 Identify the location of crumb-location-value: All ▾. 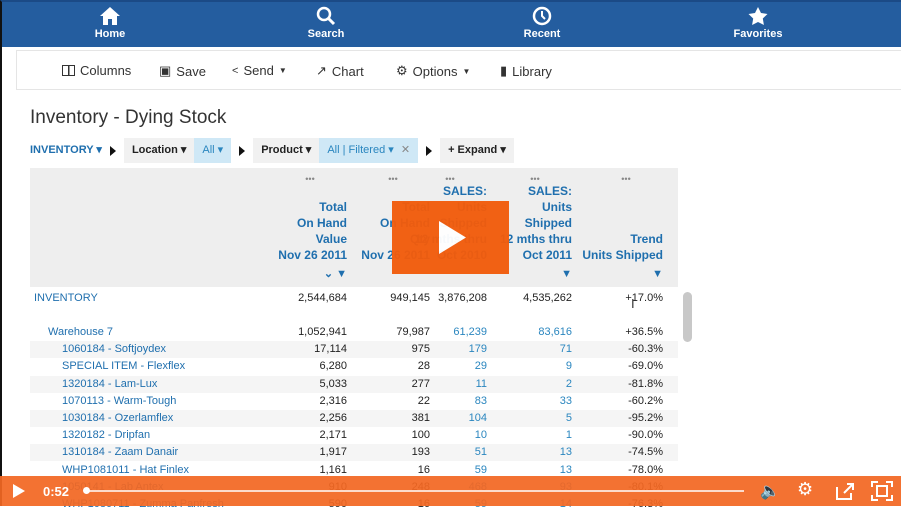
(213, 150).